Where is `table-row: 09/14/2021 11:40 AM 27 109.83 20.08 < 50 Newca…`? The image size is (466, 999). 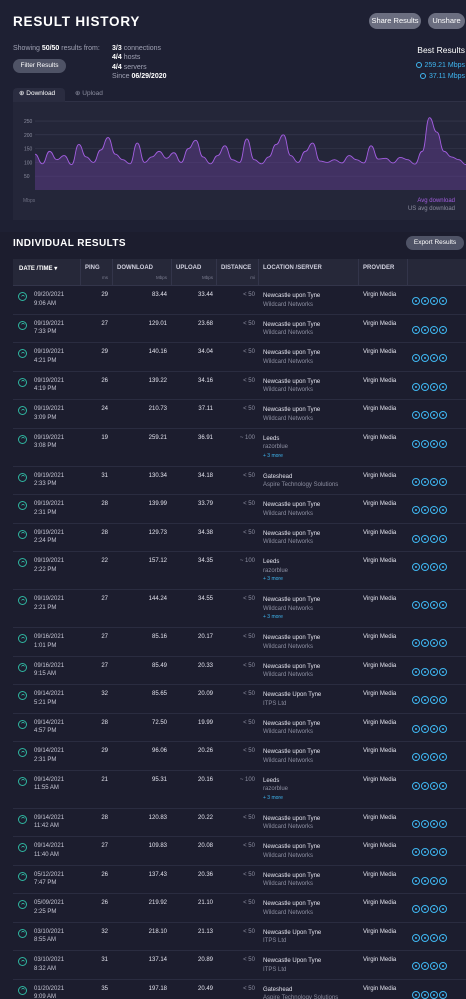
table-row: 09/14/2021 11:40 AM 27 109.83 20.08 < 50 Newca… is located at coordinates (239, 851).